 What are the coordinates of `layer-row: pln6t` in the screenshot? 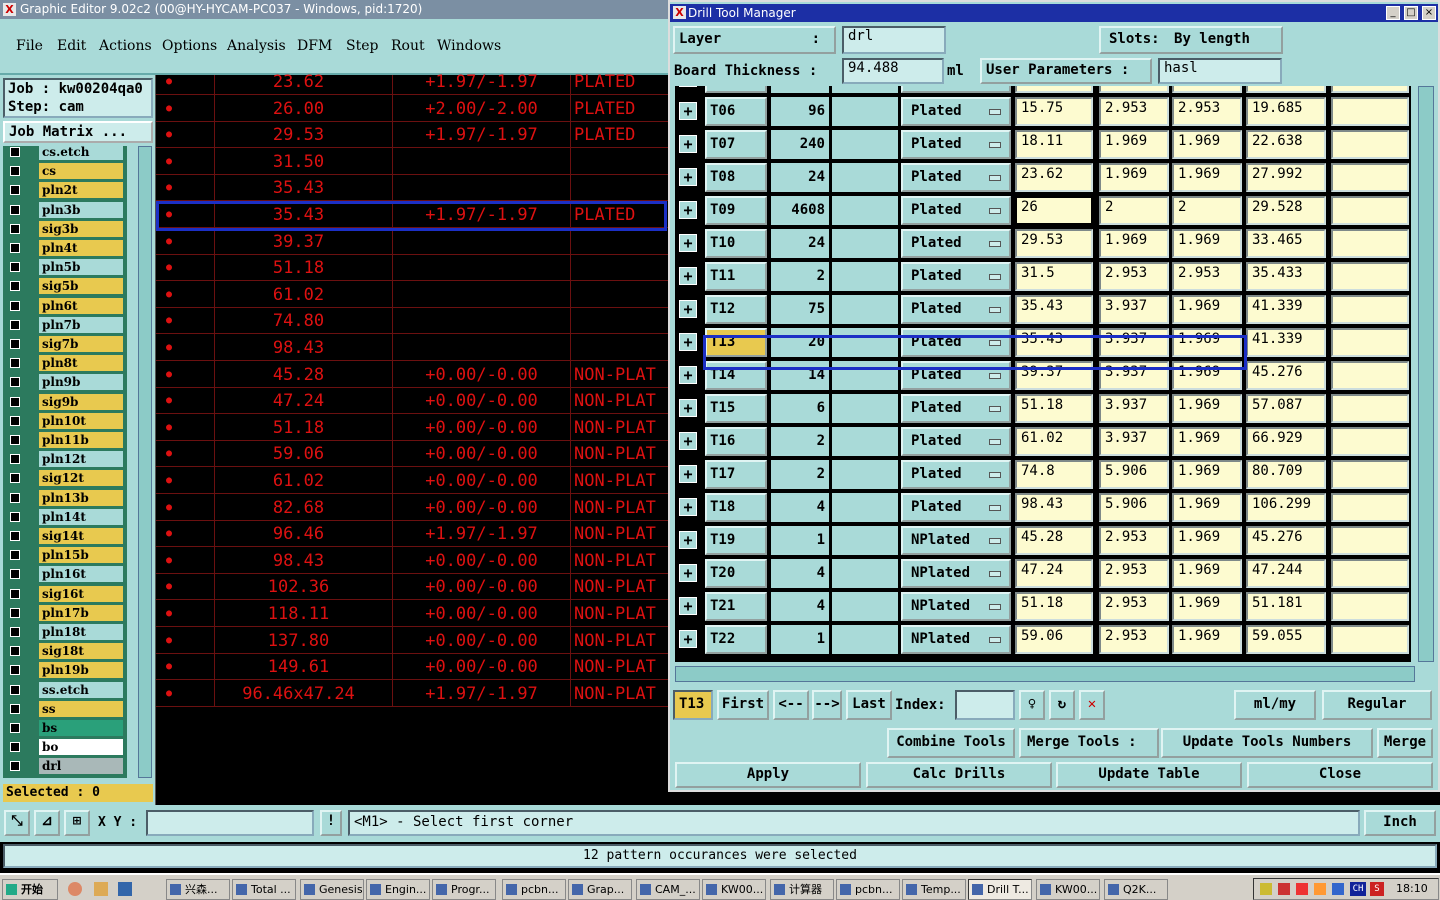 It's located at (65, 306).